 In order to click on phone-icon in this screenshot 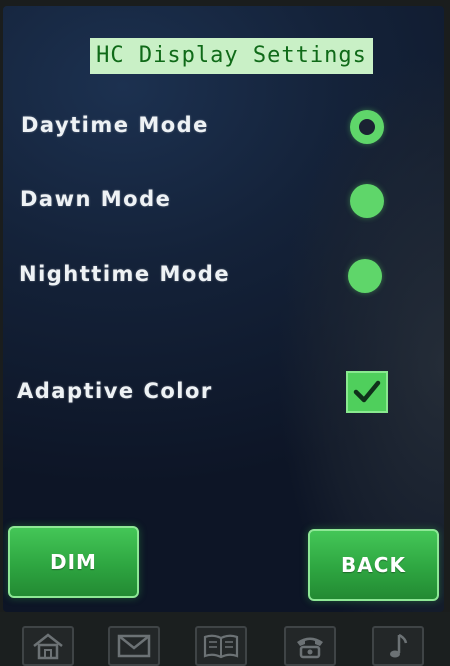, I will do `click(310, 646)`.